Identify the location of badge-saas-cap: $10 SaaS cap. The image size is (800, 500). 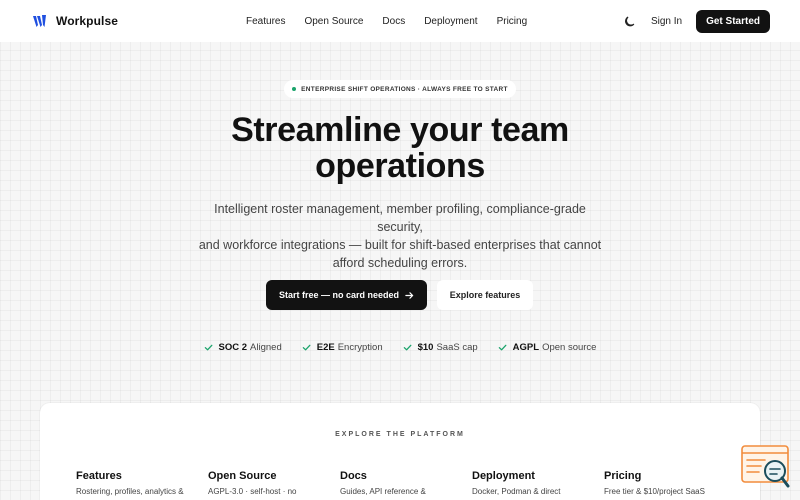
(440, 347).